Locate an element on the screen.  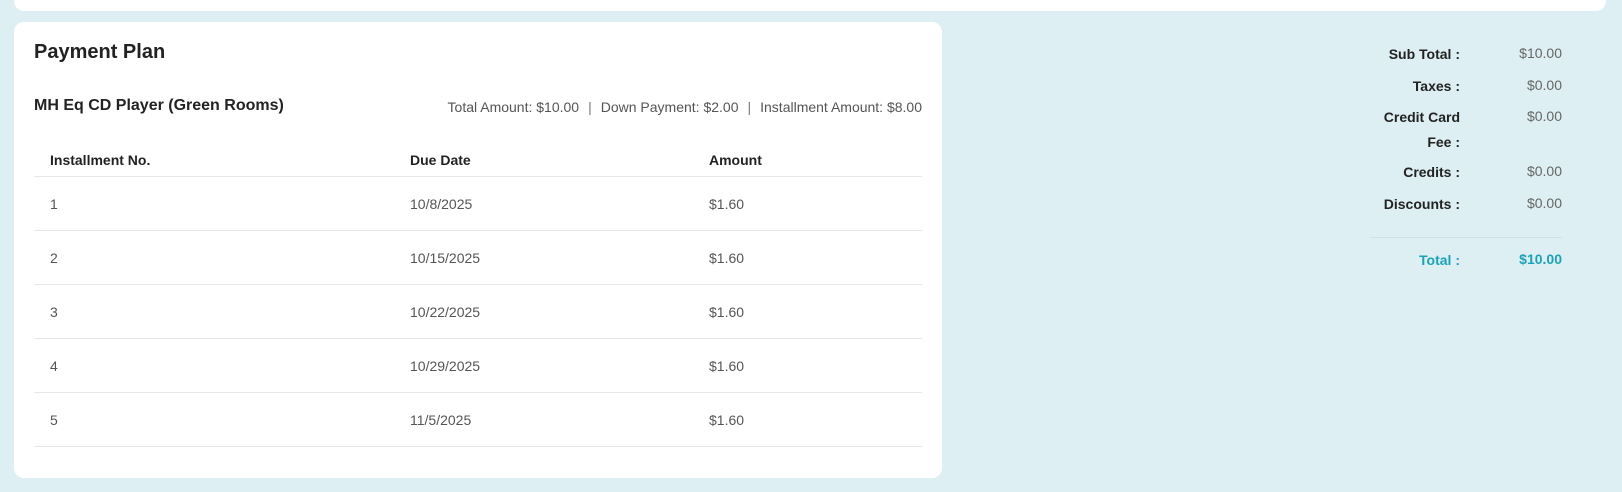
discounts-label: Discounts : is located at coordinates (1421, 204).